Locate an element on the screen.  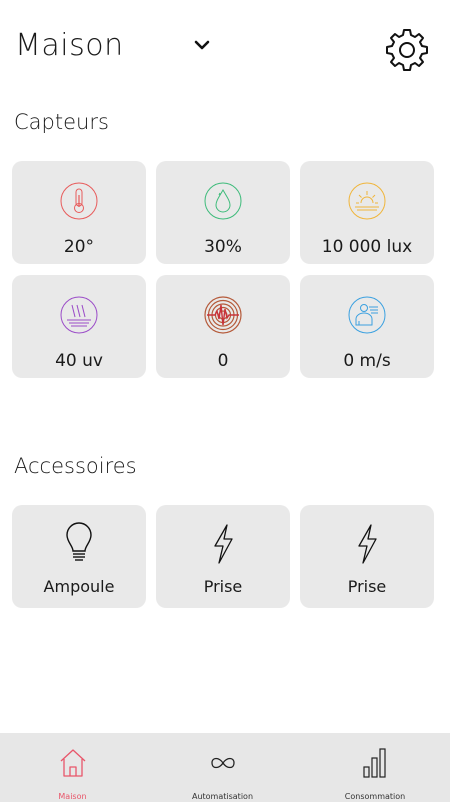
accessory-card-plug-2: Prise is located at coordinates (367, 556).